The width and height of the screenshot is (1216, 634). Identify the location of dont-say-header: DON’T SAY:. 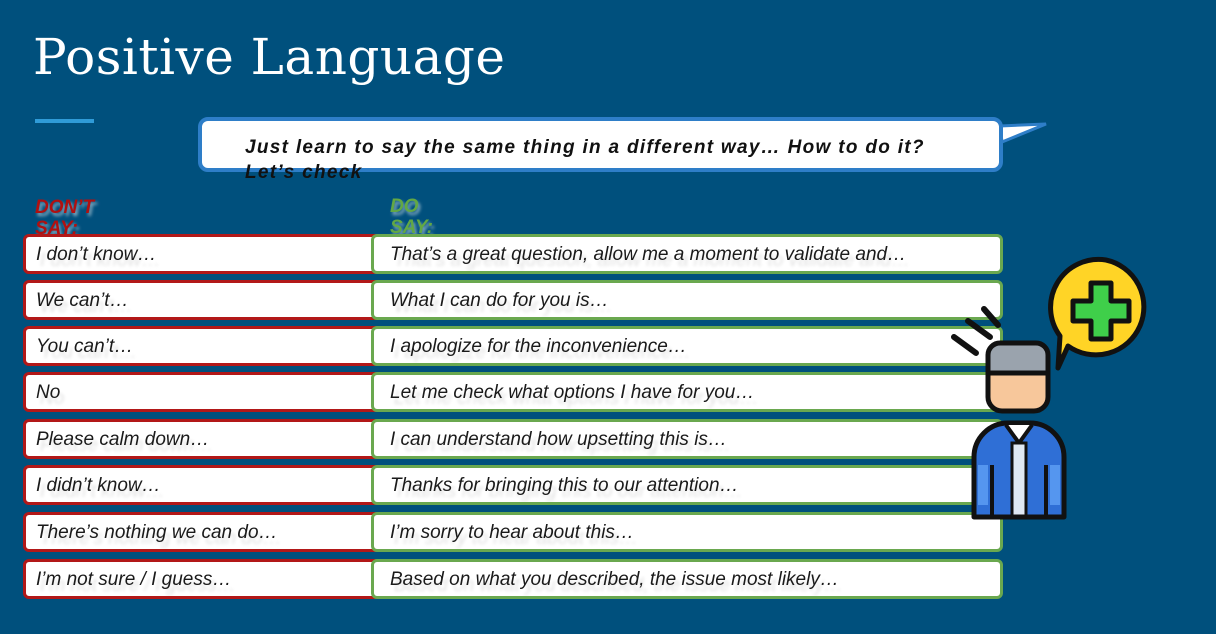
(65, 218).